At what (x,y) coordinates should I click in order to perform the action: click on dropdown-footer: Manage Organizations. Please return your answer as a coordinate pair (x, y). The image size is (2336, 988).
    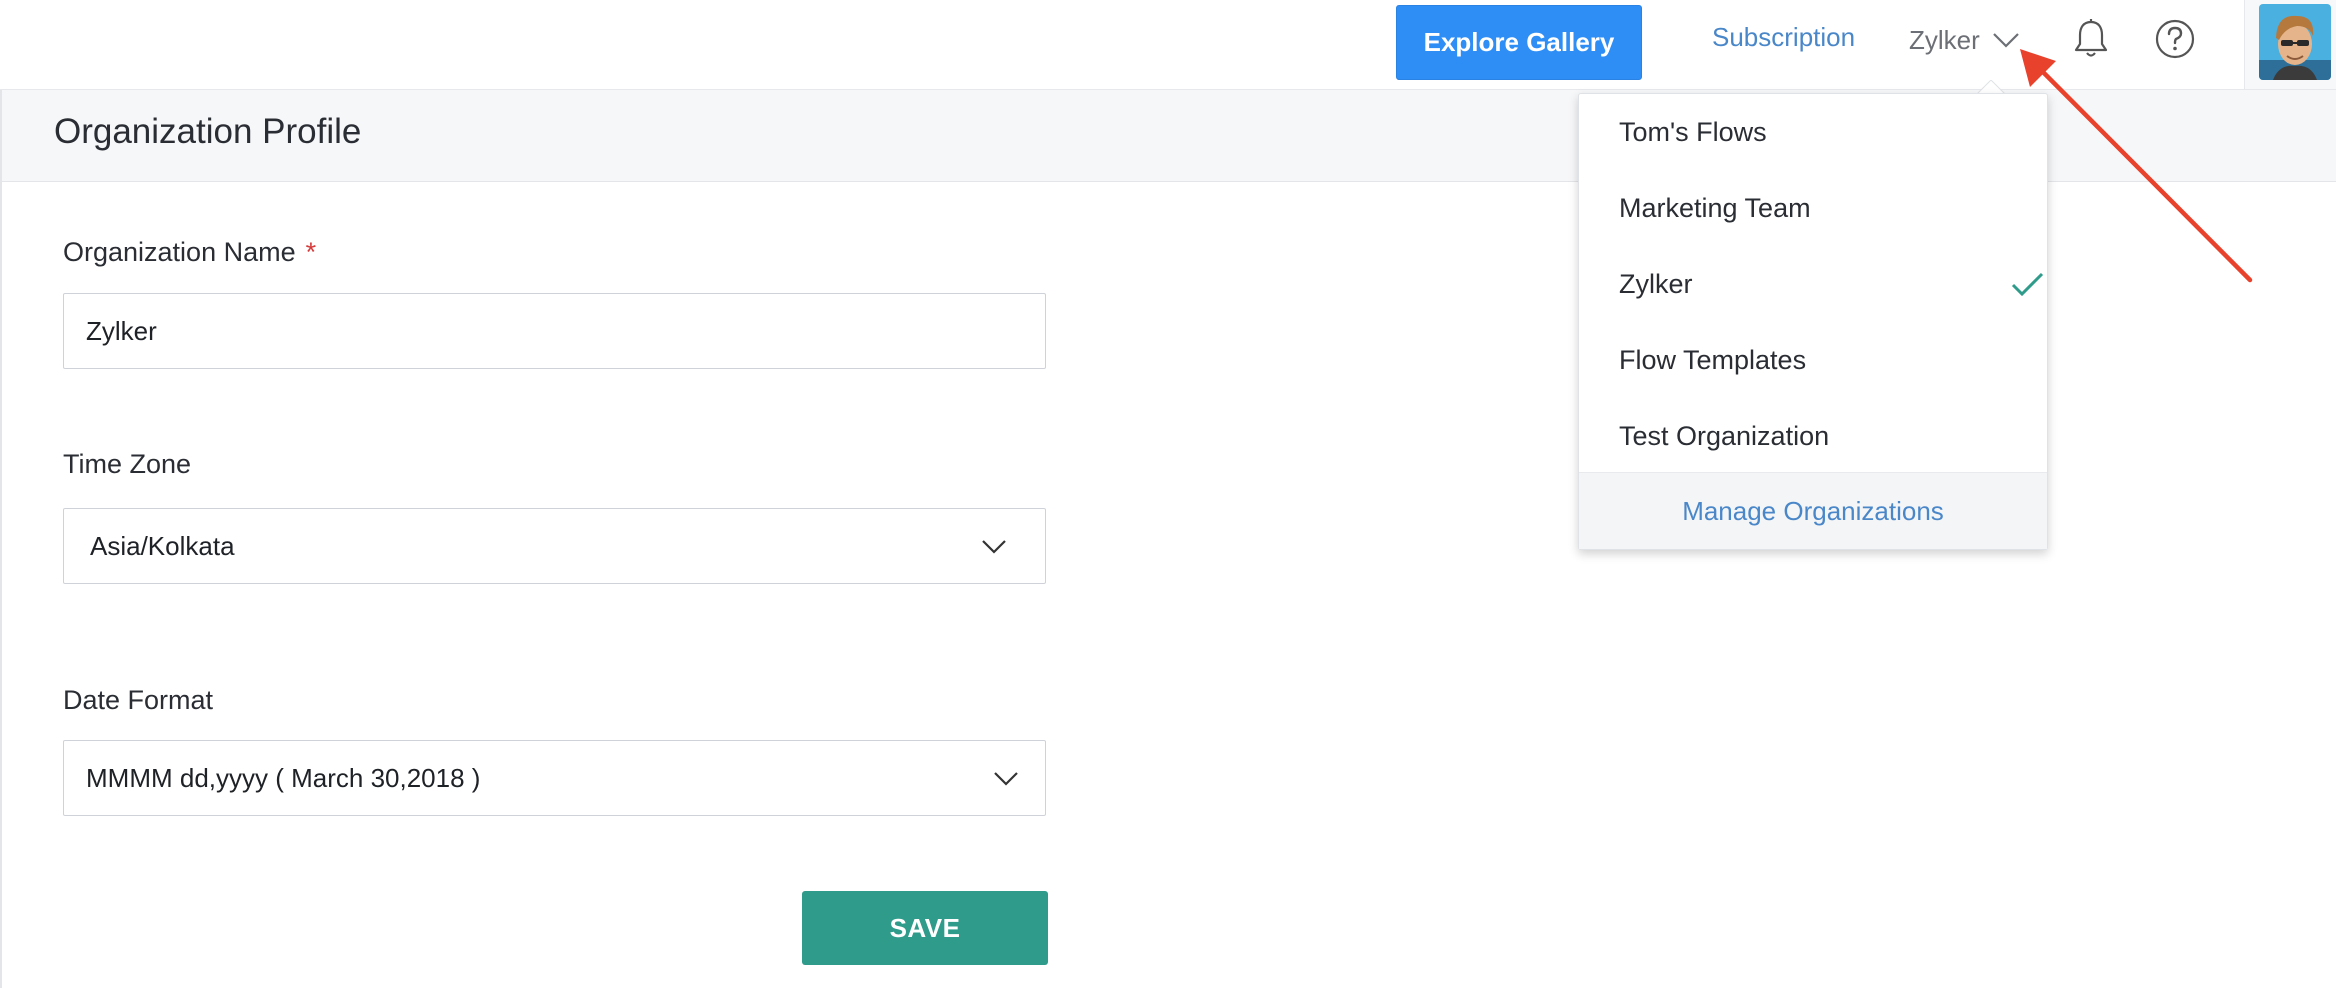
    Looking at the image, I should click on (1813, 510).